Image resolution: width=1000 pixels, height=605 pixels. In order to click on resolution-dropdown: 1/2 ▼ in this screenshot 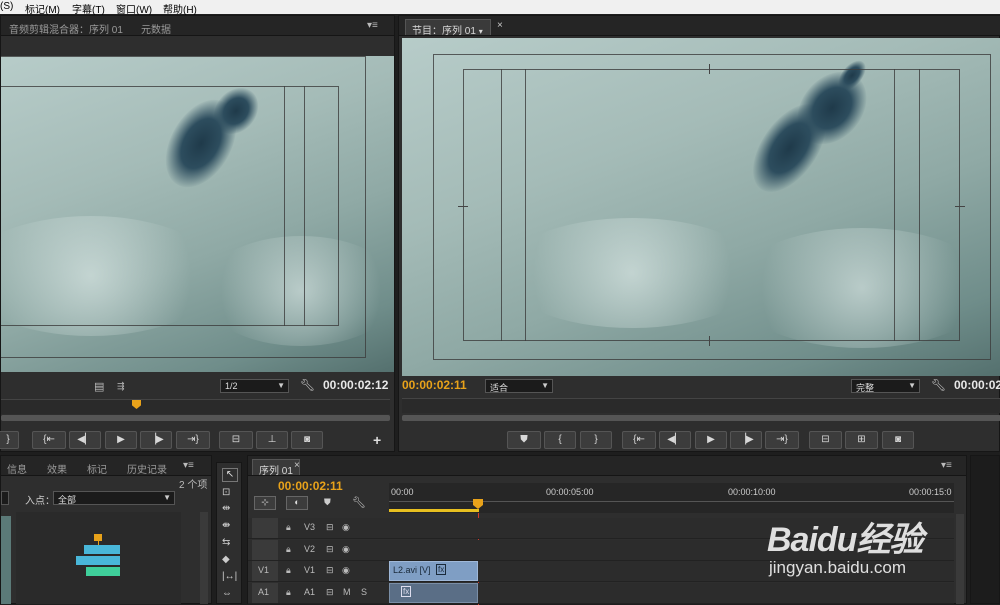, I will do `click(254, 386)`.